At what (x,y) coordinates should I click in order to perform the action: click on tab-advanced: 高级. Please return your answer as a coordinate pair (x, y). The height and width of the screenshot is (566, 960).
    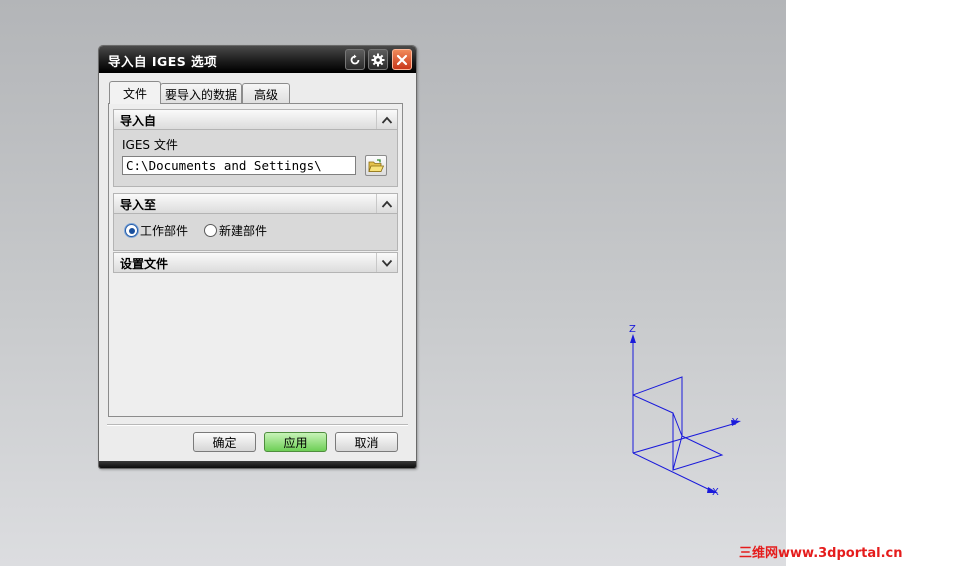
    Looking at the image, I should click on (266, 93).